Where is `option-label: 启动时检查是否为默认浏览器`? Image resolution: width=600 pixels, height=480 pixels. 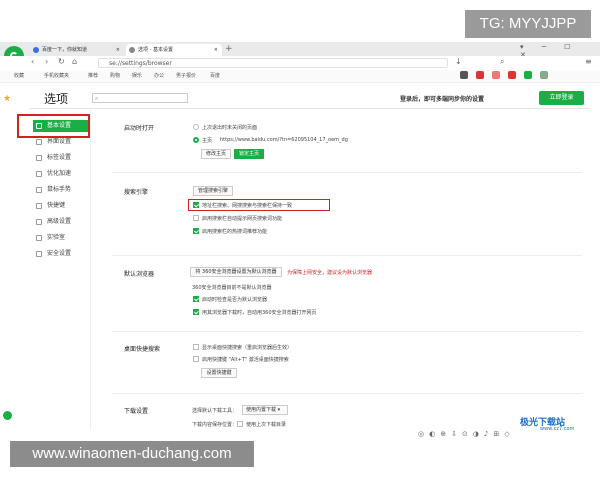 option-label: 启动时检查是否为默认浏览器 is located at coordinates (235, 300).